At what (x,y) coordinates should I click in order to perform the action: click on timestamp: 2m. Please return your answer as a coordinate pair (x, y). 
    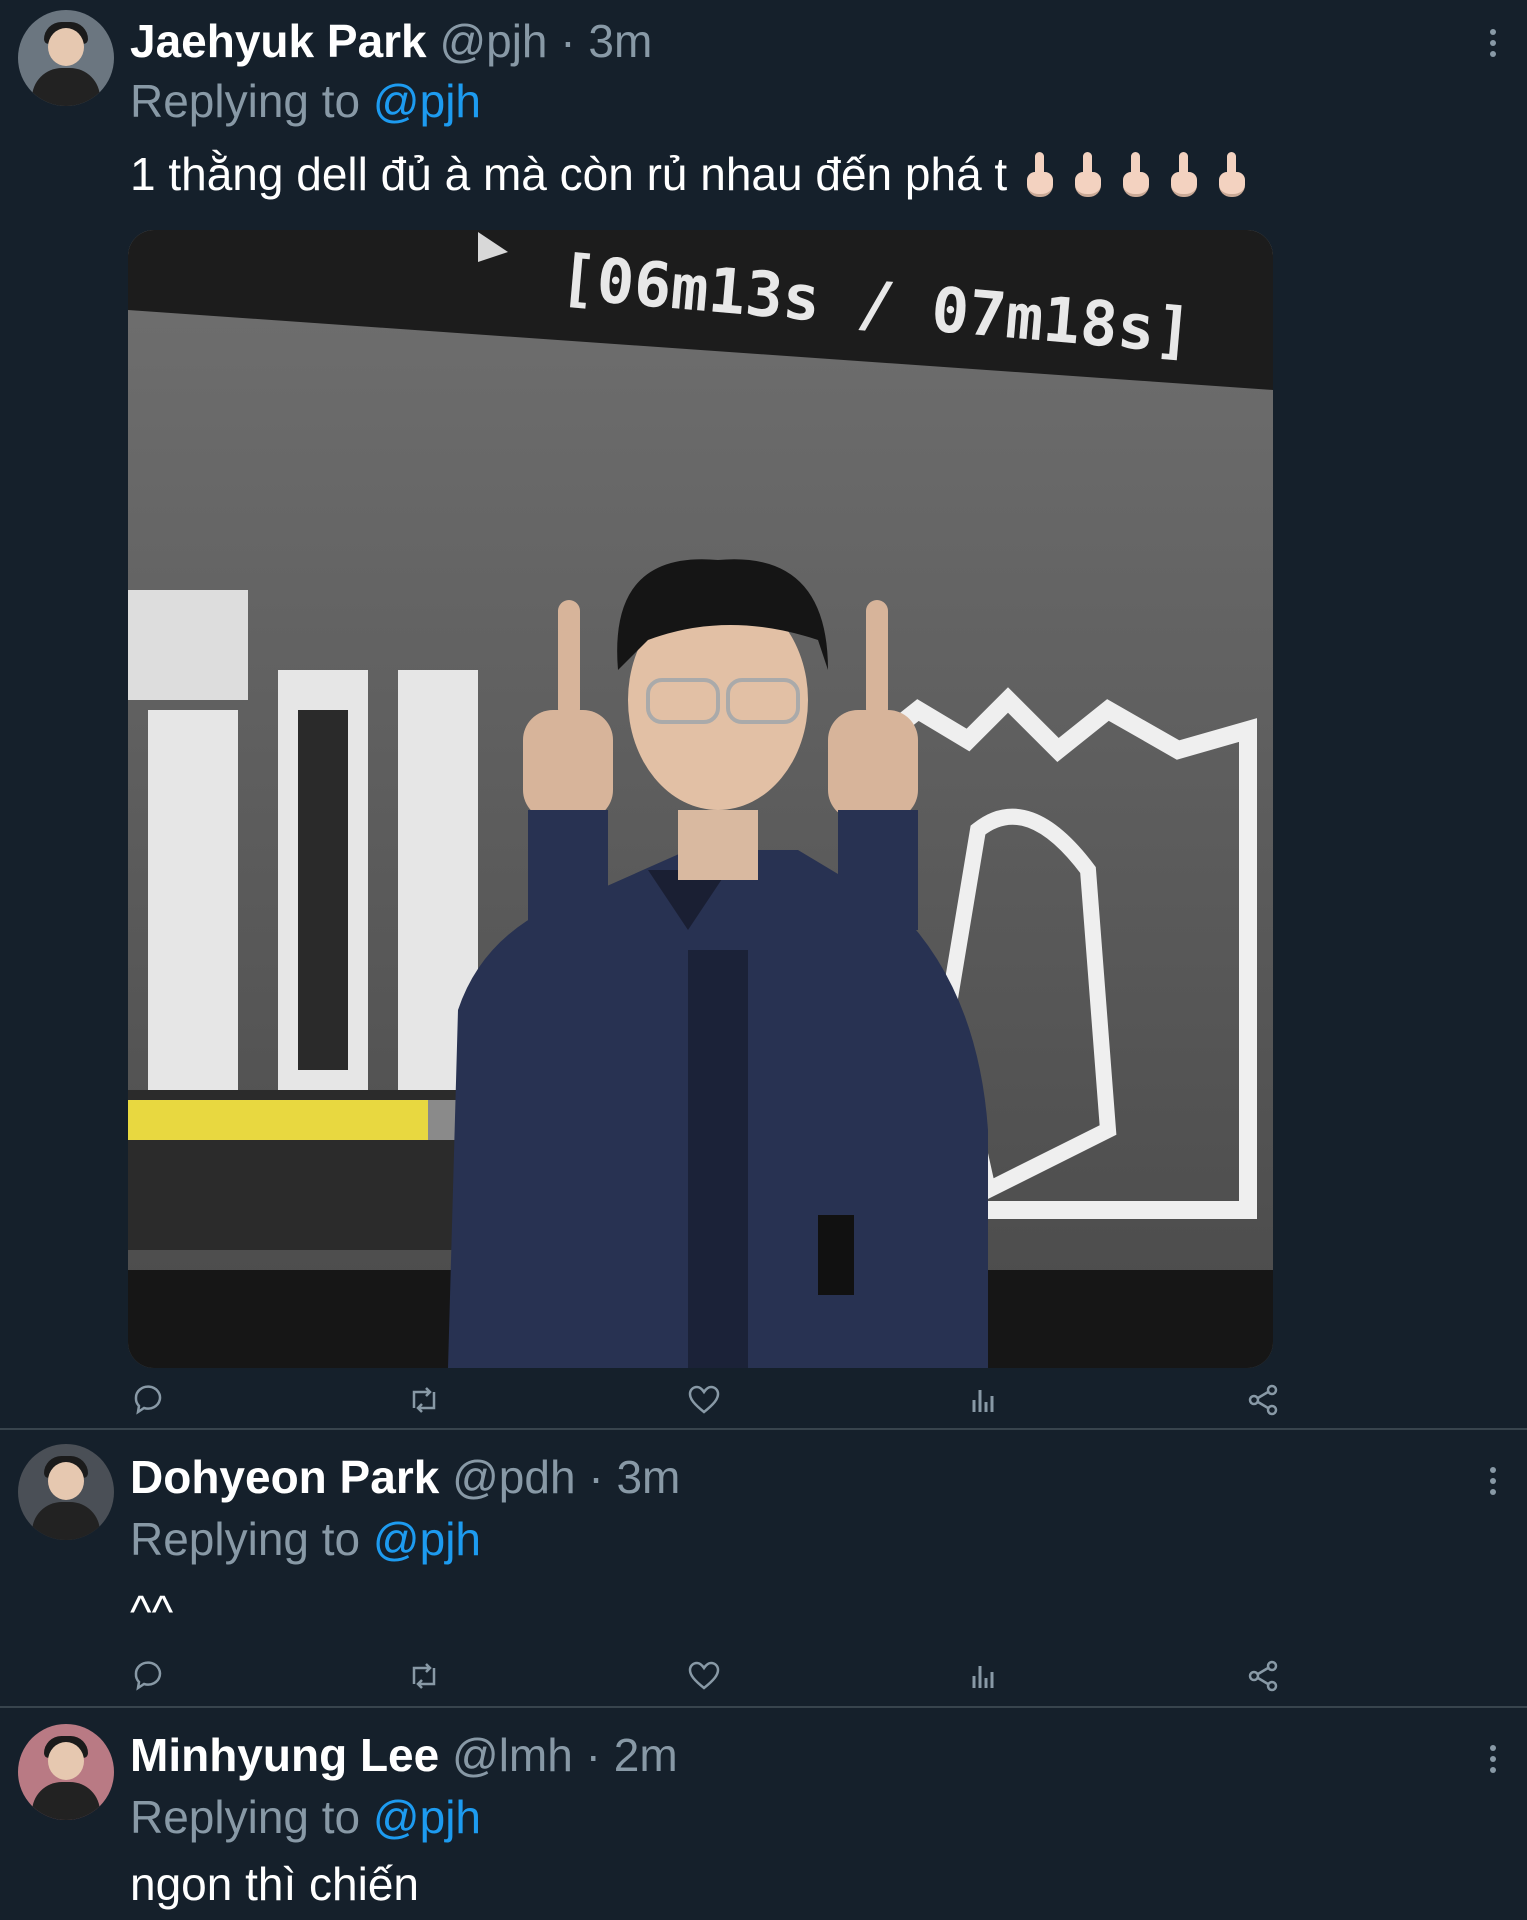
    Looking at the image, I should click on (646, 1755).